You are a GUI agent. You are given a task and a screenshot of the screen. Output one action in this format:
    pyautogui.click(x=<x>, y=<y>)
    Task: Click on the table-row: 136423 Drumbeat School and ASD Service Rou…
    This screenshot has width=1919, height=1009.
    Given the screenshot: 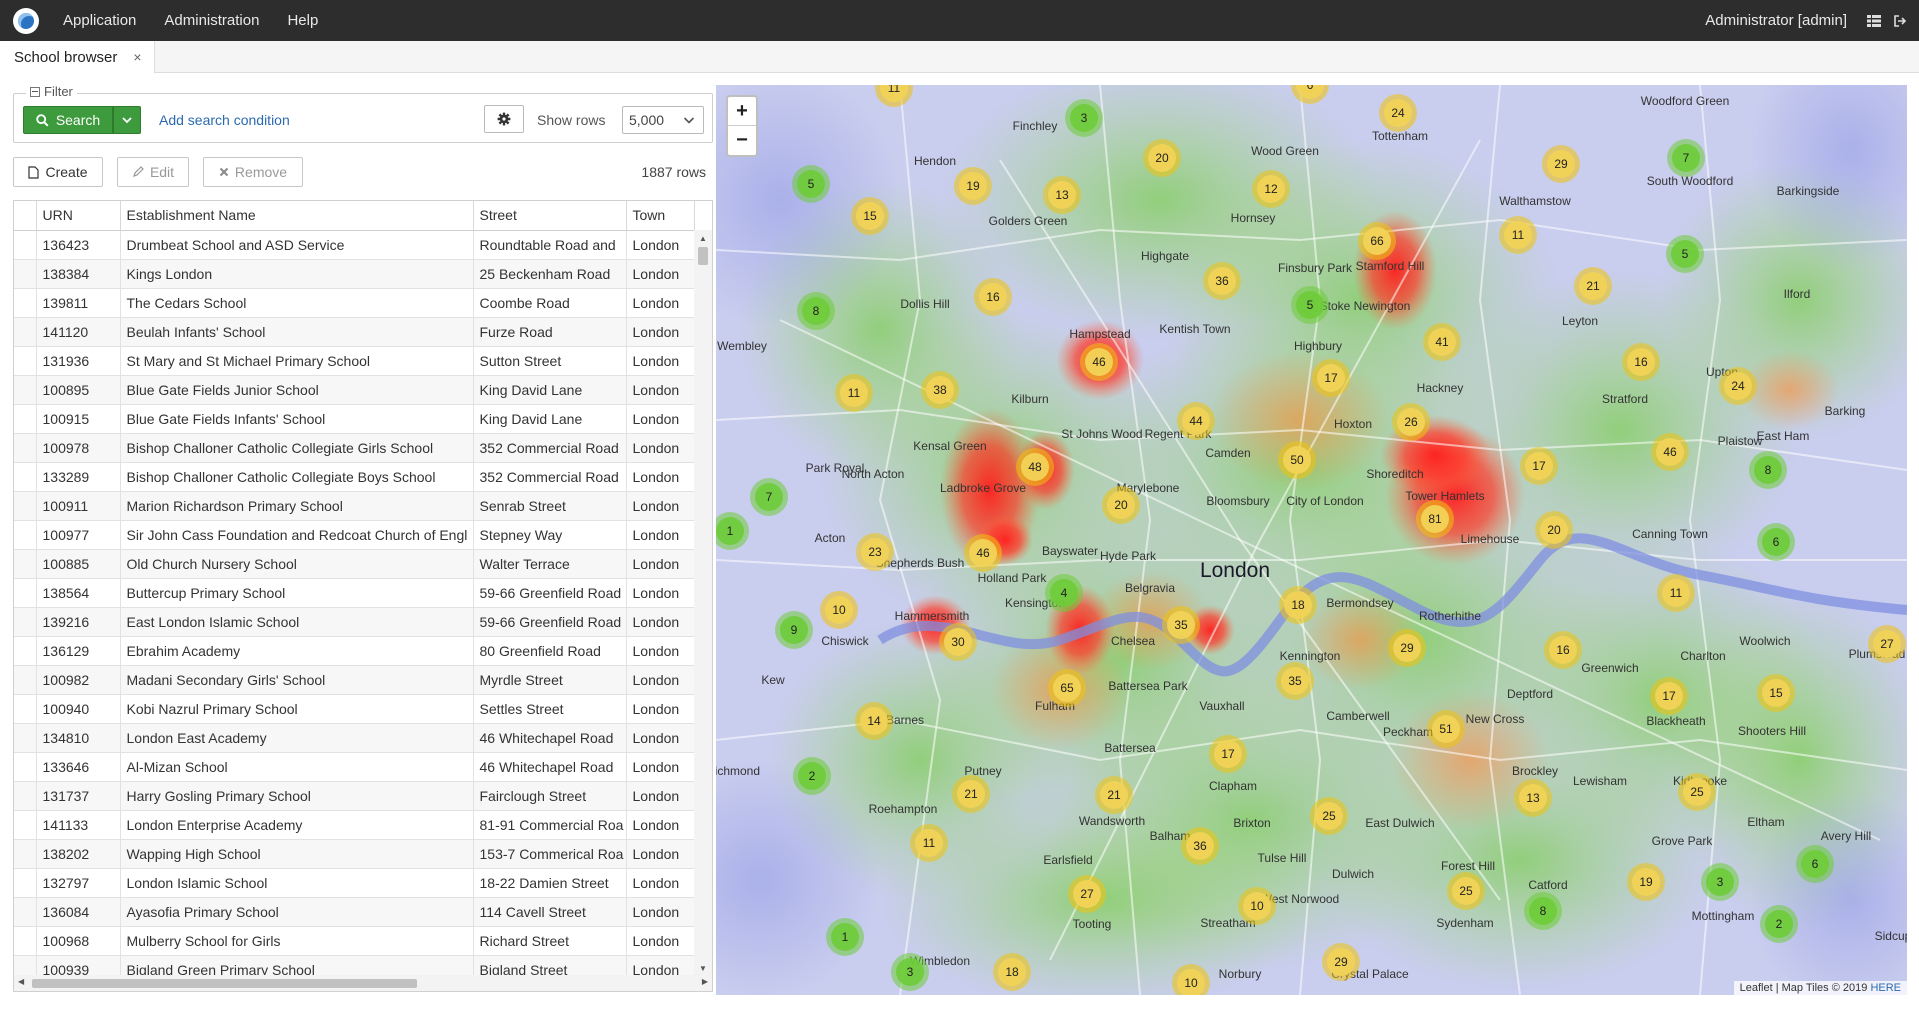 What is the action you would take?
    pyautogui.click(x=354, y=245)
    